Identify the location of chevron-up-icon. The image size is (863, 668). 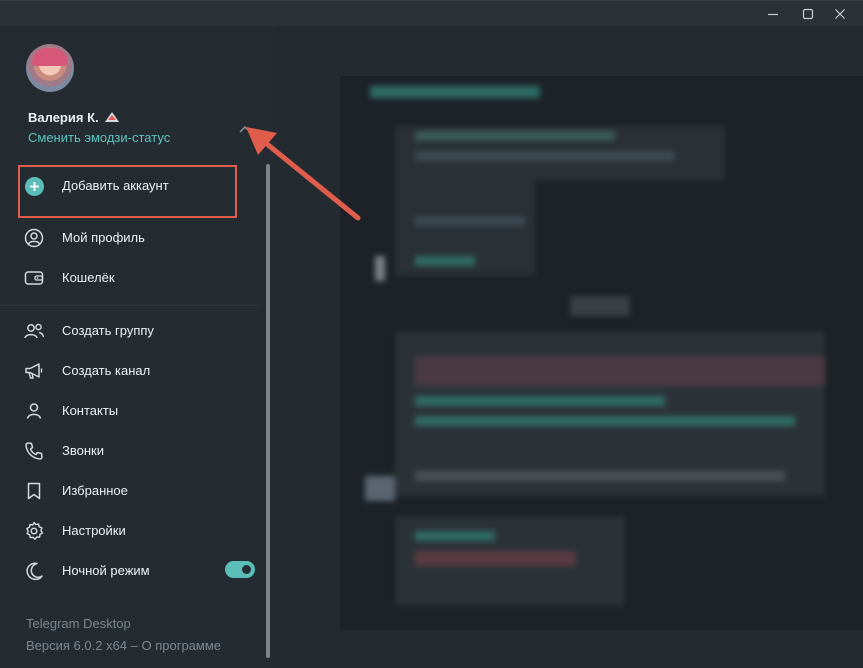
(245, 129).